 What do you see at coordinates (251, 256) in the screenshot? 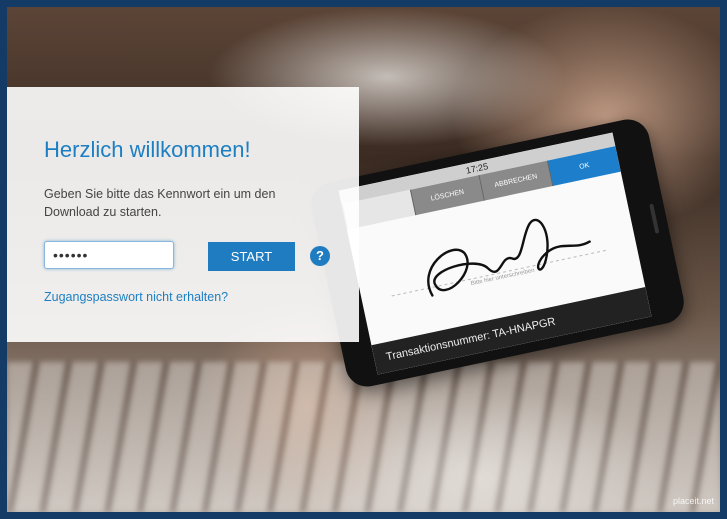
I see `start-button: START` at bounding box center [251, 256].